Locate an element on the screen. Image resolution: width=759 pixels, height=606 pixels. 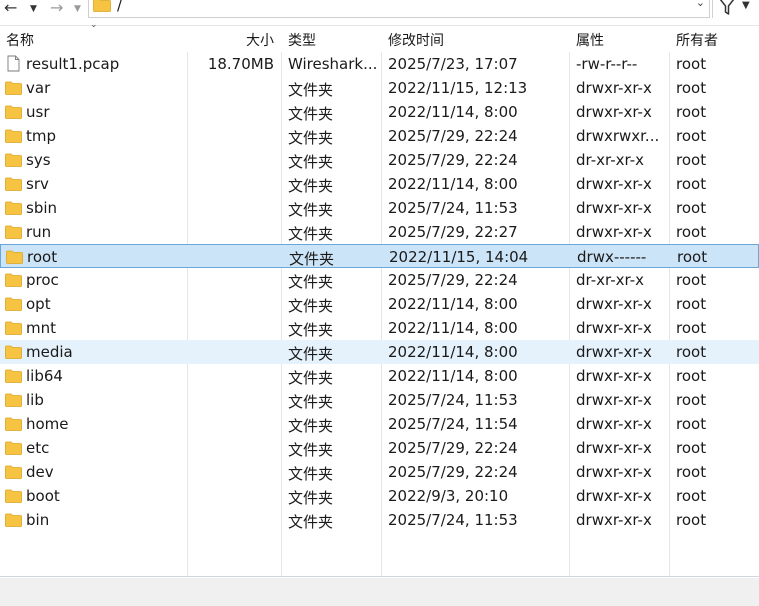
file-modified: 2025/7/29, 22:27 is located at coordinates (453, 232).